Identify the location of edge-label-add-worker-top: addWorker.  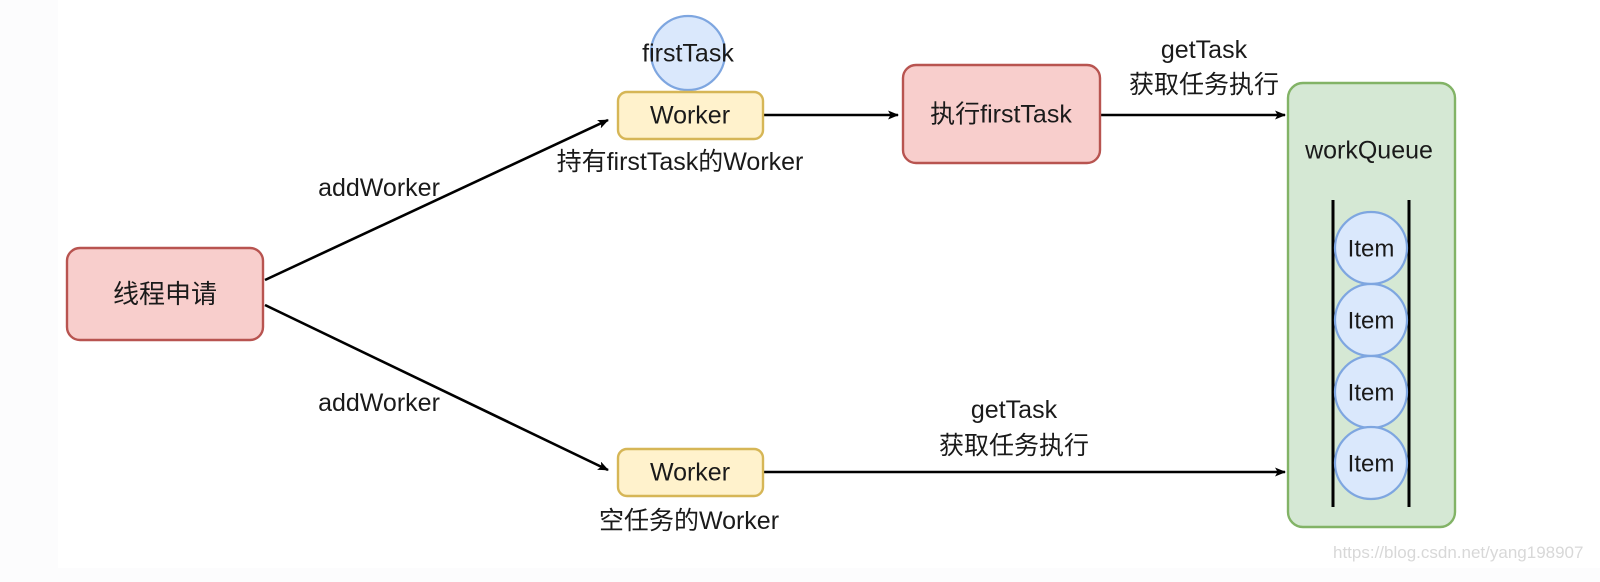
(379, 188).